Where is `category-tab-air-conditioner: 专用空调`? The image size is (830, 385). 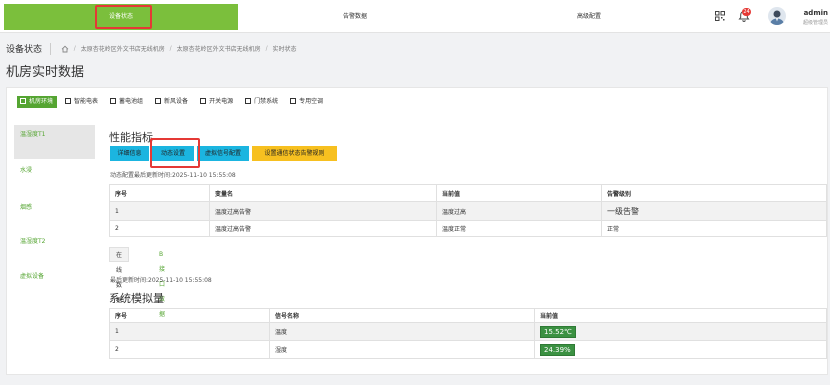
category-tab-air-conditioner: 专用空调 is located at coordinates (307, 102).